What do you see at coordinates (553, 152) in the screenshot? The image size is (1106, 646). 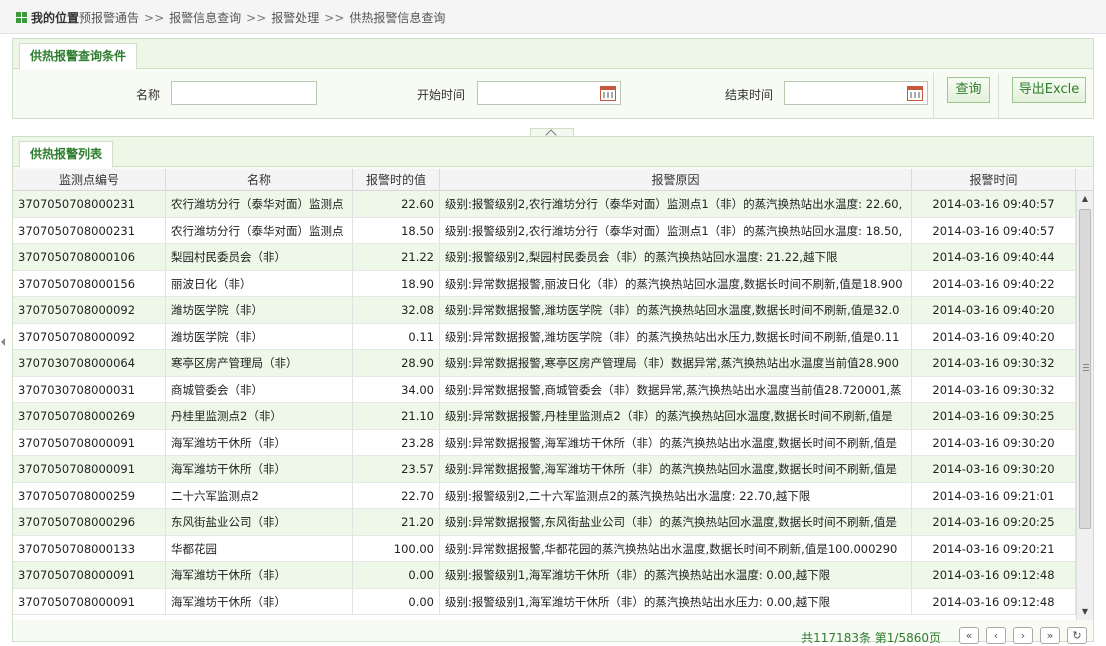 I see `list-tabbar: 供热报警列表` at bounding box center [553, 152].